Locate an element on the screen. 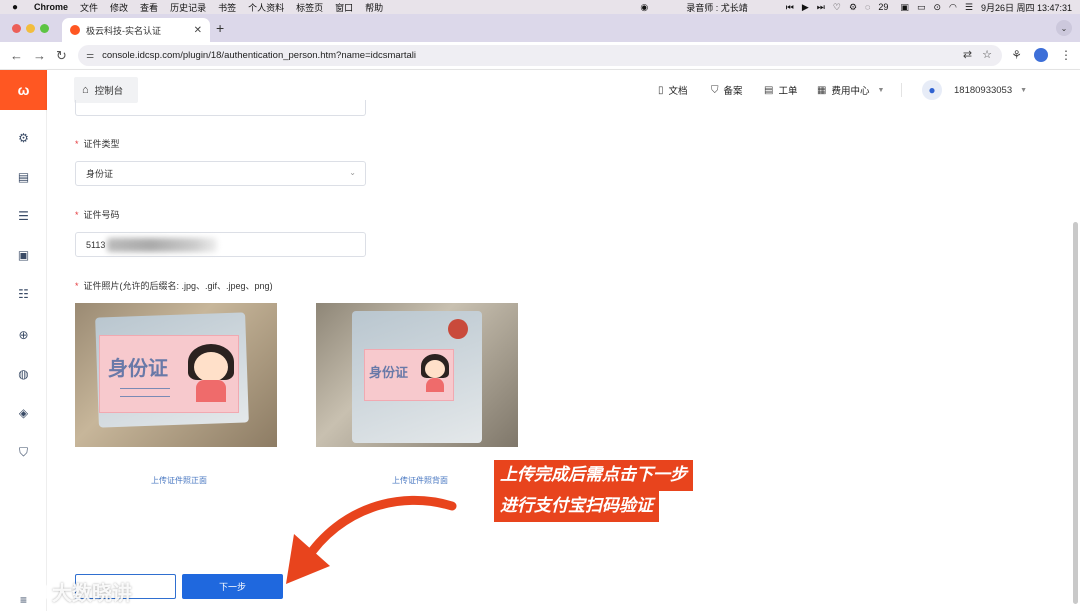  previous-field-input is located at coordinates (220, 108).